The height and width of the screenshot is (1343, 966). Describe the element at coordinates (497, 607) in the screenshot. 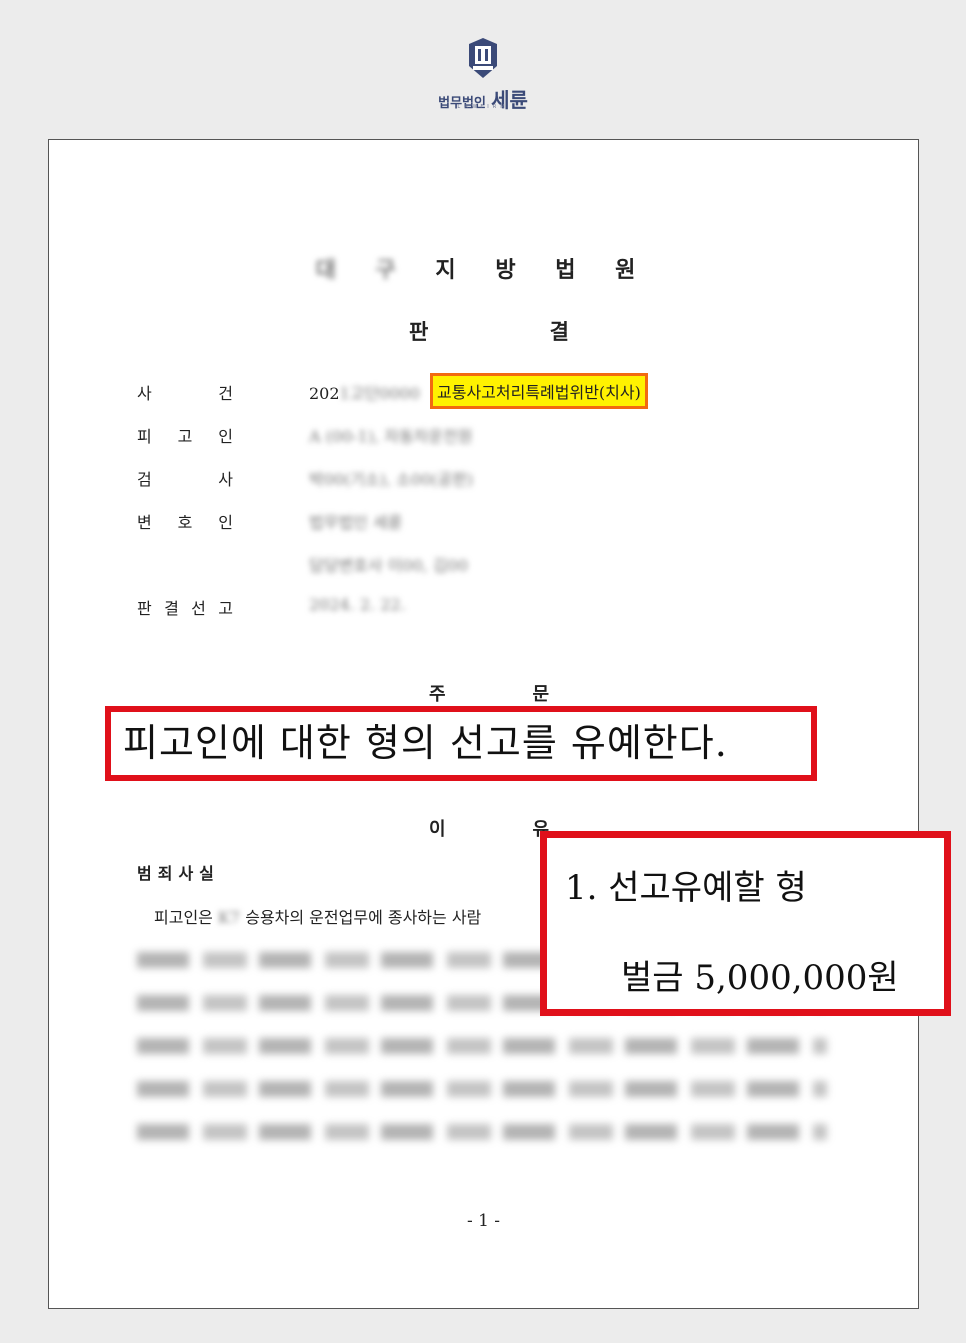

I see `info-row-verdict-date: 판 결 선 고 2024. 2. 22.` at that location.